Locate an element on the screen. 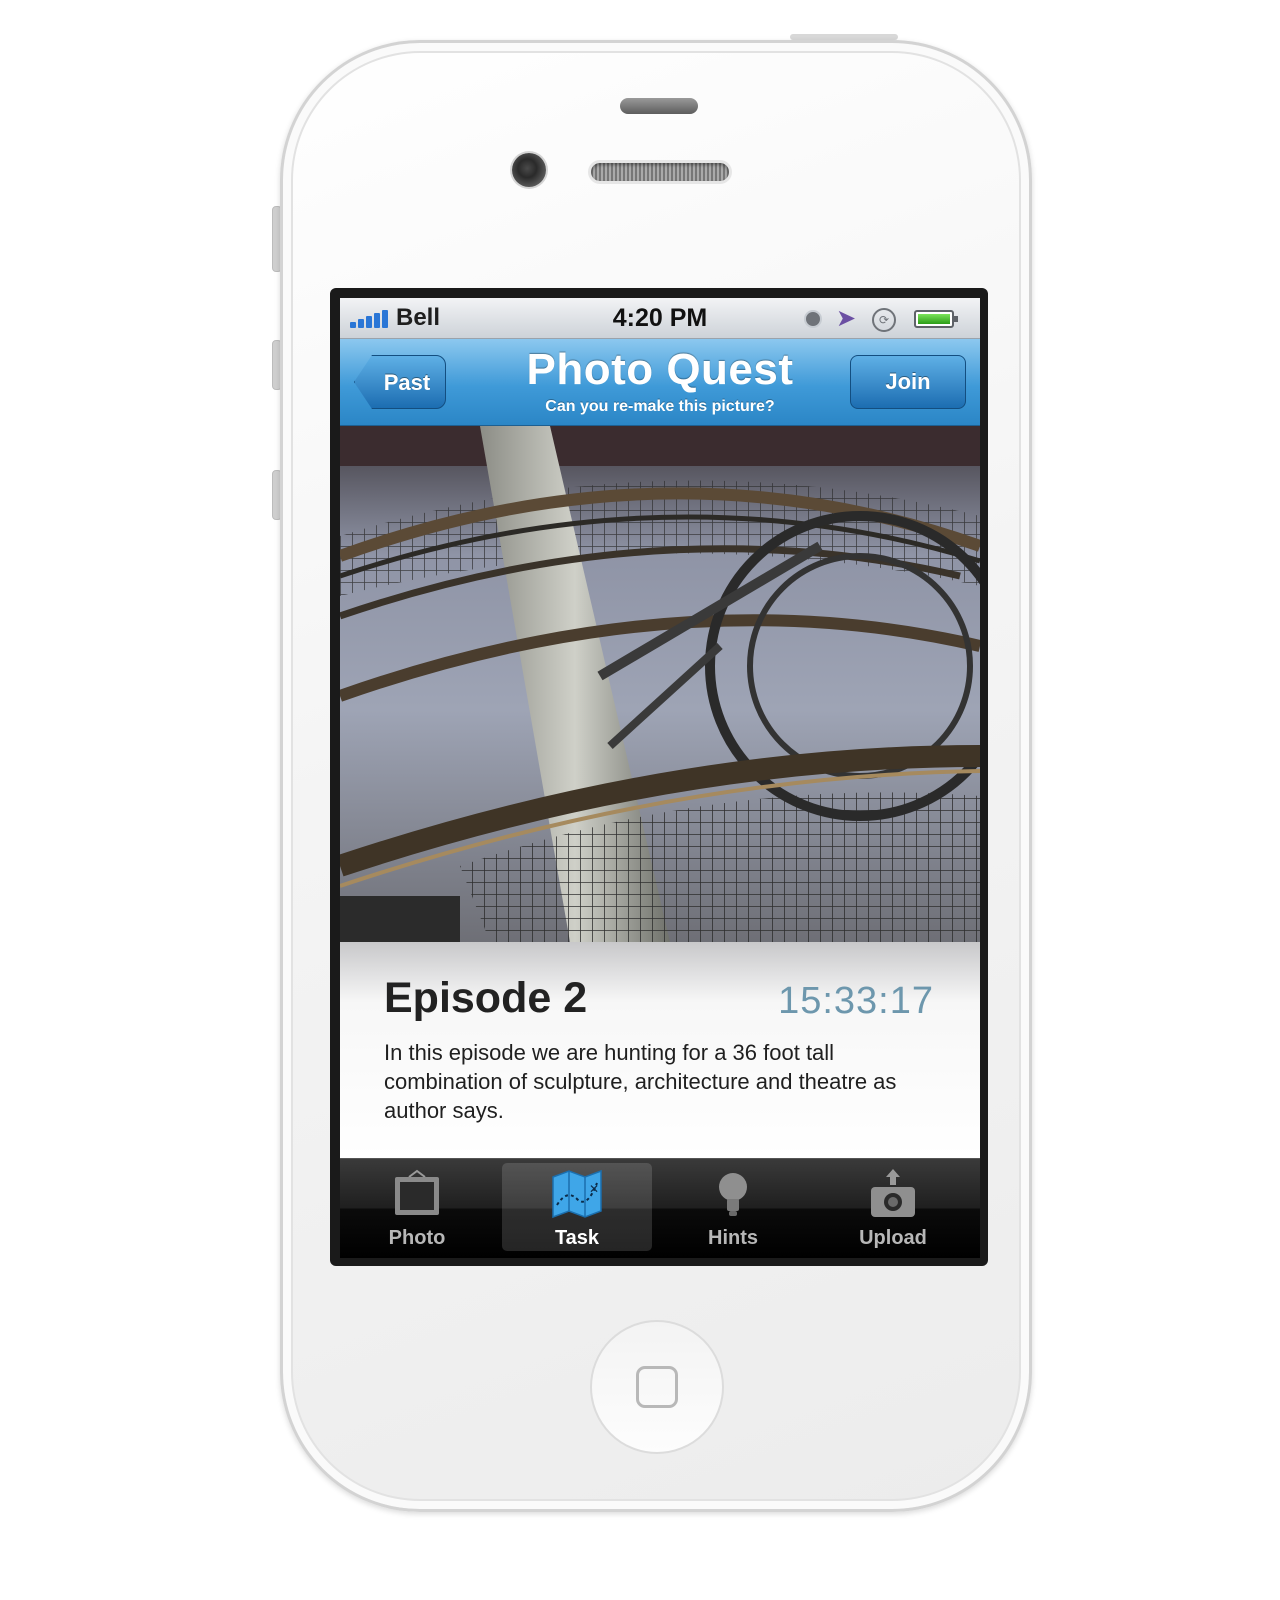 The height and width of the screenshot is (1600, 1280). battery-icon is located at coordinates (936, 319).